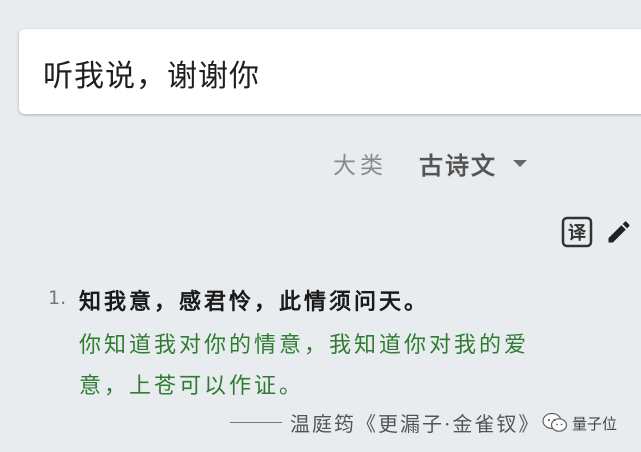  Describe the element at coordinates (597, 232) in the screenshot. I see `result-toolbar: 译` at that location.